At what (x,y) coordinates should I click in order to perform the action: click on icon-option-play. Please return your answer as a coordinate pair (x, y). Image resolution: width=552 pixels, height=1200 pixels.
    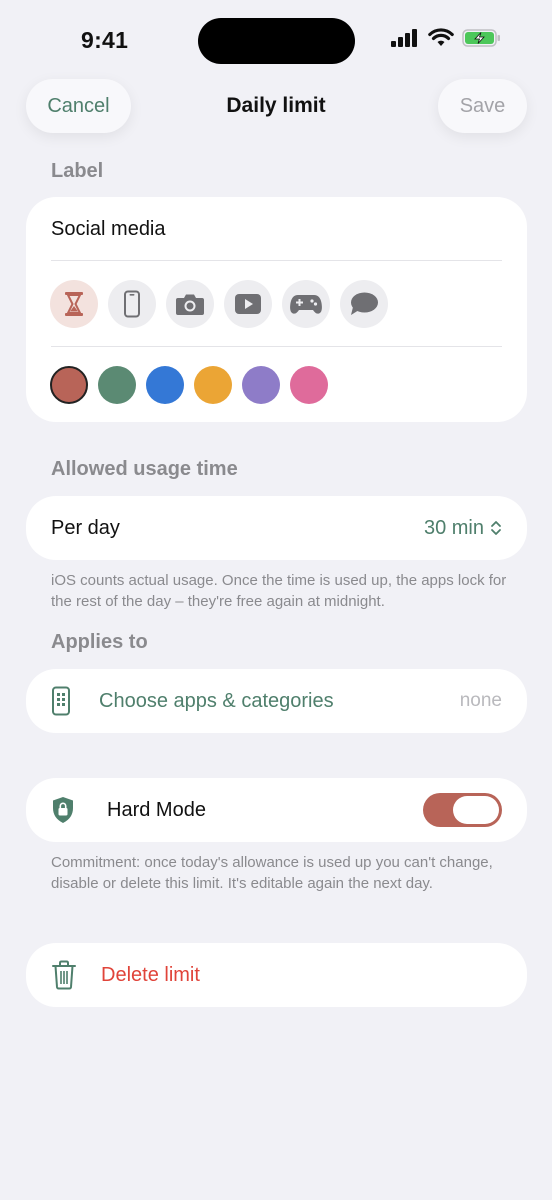
    Looking at the image, I should click on (248, 304).